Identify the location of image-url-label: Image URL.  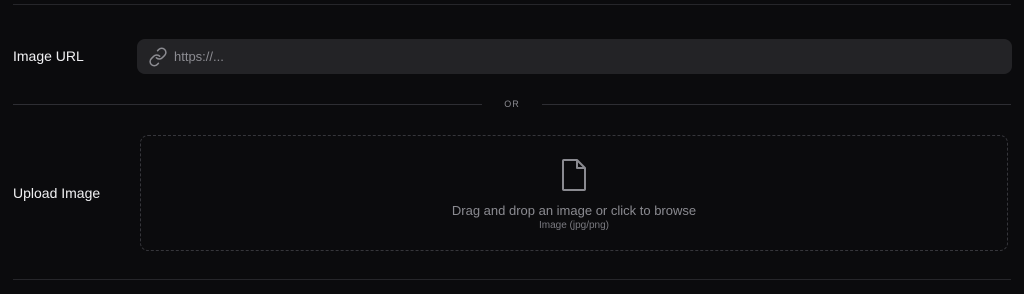
(48, 56).